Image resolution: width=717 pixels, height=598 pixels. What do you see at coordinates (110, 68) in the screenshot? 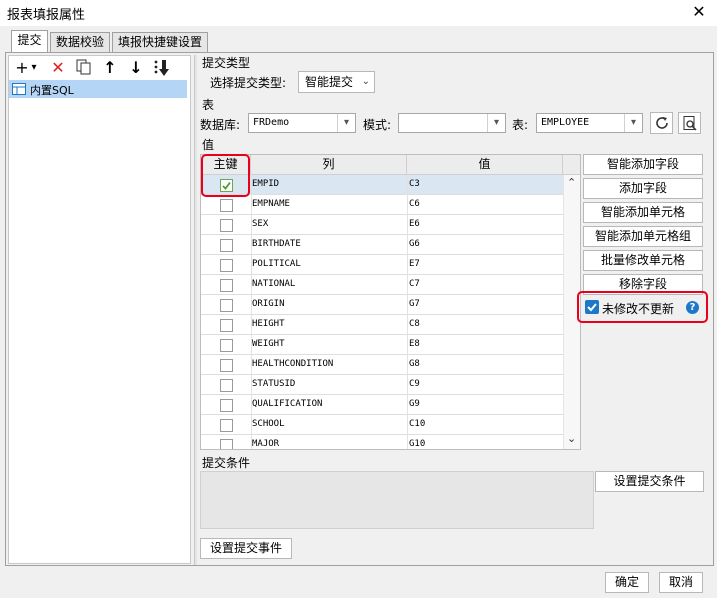
I see `move-up-icon: ↑` at bounding box center [110, 68].